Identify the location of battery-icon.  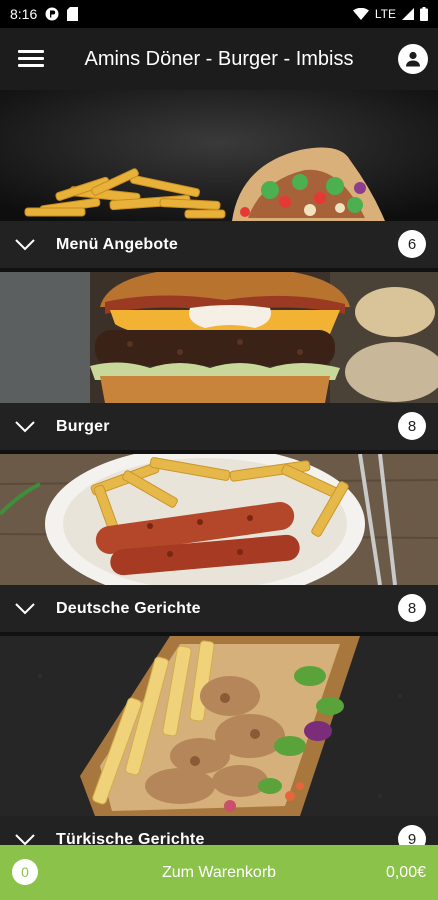
(424, 14).